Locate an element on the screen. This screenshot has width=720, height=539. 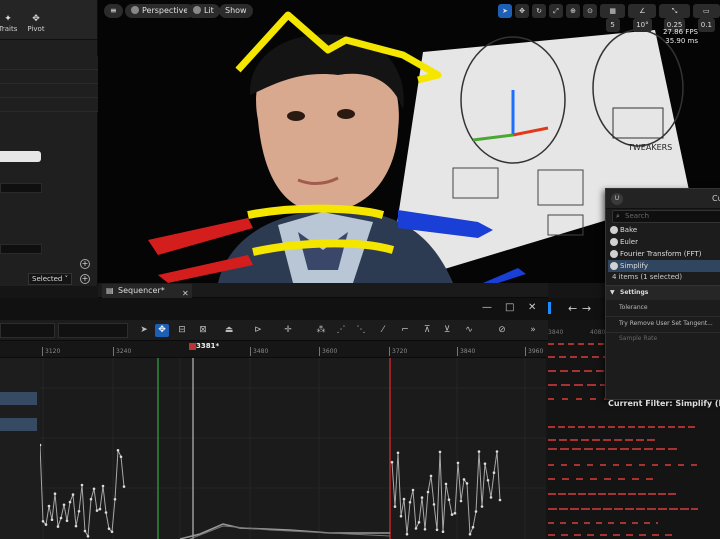
pivot-tool: ✥ Pivot is located at coordinates (36, 23).